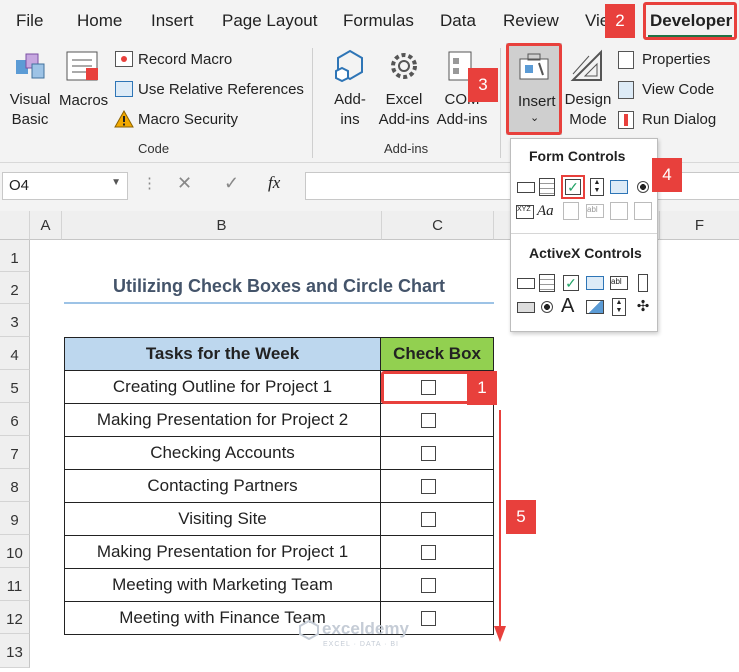  What do you see at coordinates (15, 256) in the screenshot?
I see `row-header: 1` at bounding box center [15, 256].